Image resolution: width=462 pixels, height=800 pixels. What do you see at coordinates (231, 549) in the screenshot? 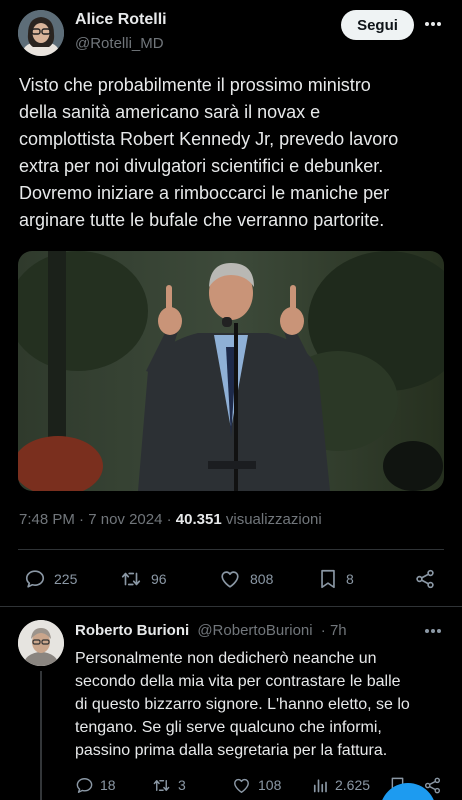
I see `divider` at bounding box center [231, 549].